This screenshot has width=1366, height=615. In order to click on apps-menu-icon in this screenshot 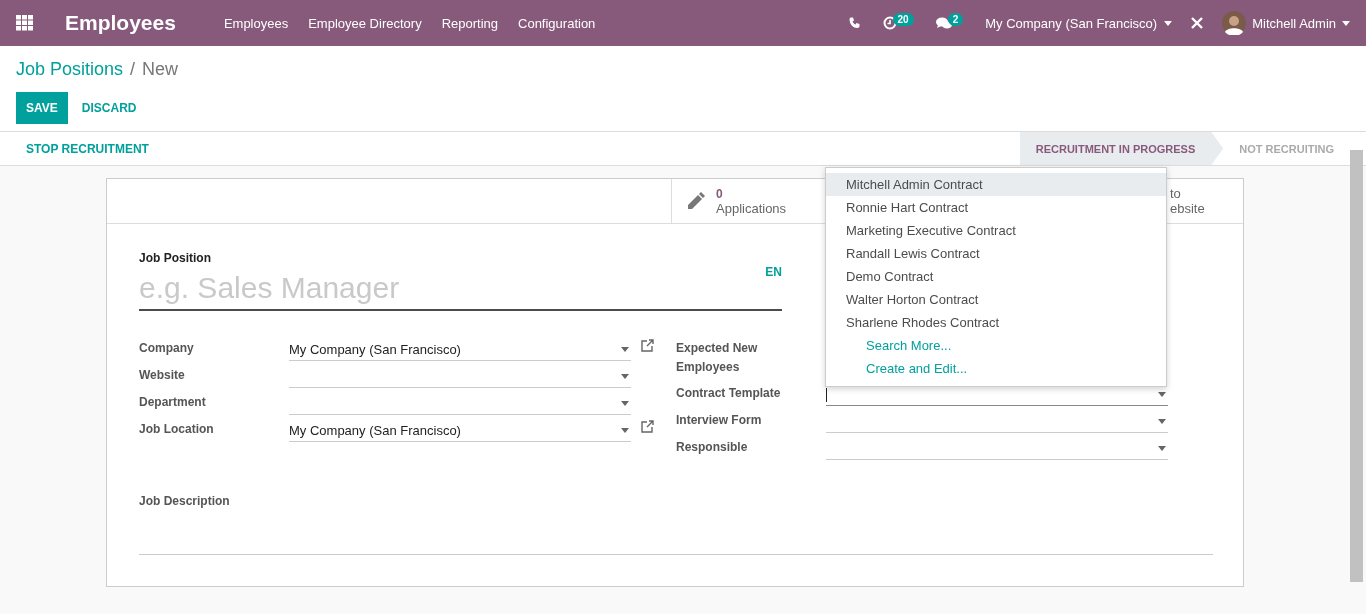, I will do `click(25, 23)`.